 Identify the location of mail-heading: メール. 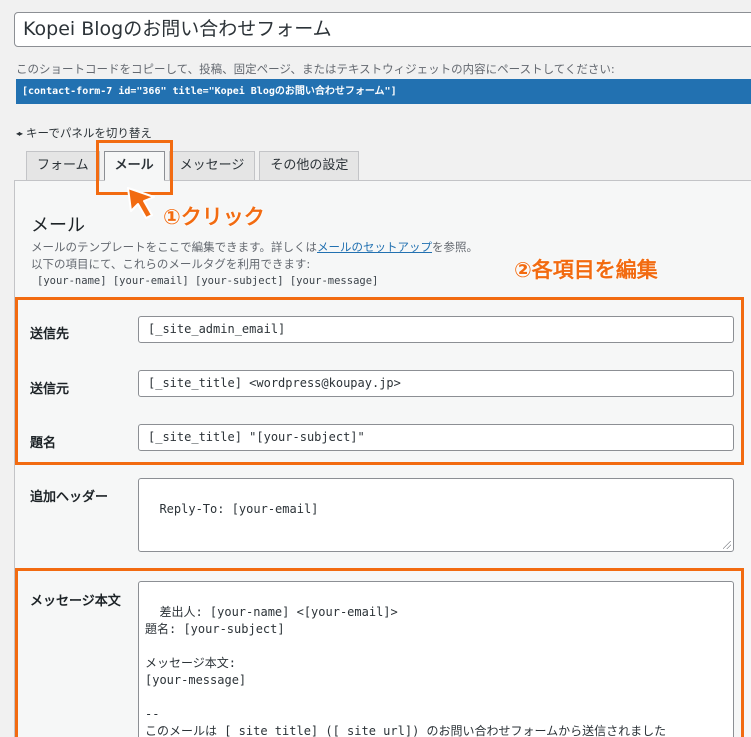
(58, 225).